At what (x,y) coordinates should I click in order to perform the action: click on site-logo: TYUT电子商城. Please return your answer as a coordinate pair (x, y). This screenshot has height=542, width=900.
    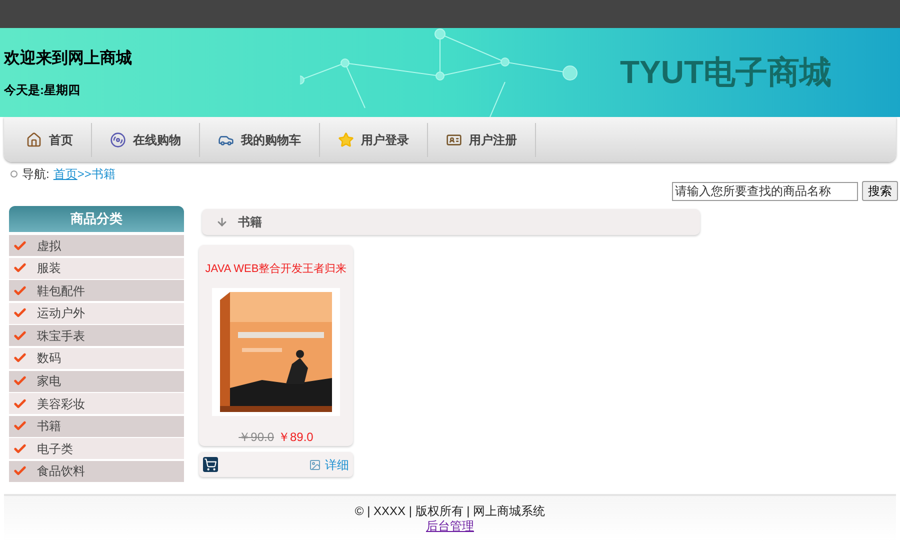
    Looking at the image, I should click on (726, 72).